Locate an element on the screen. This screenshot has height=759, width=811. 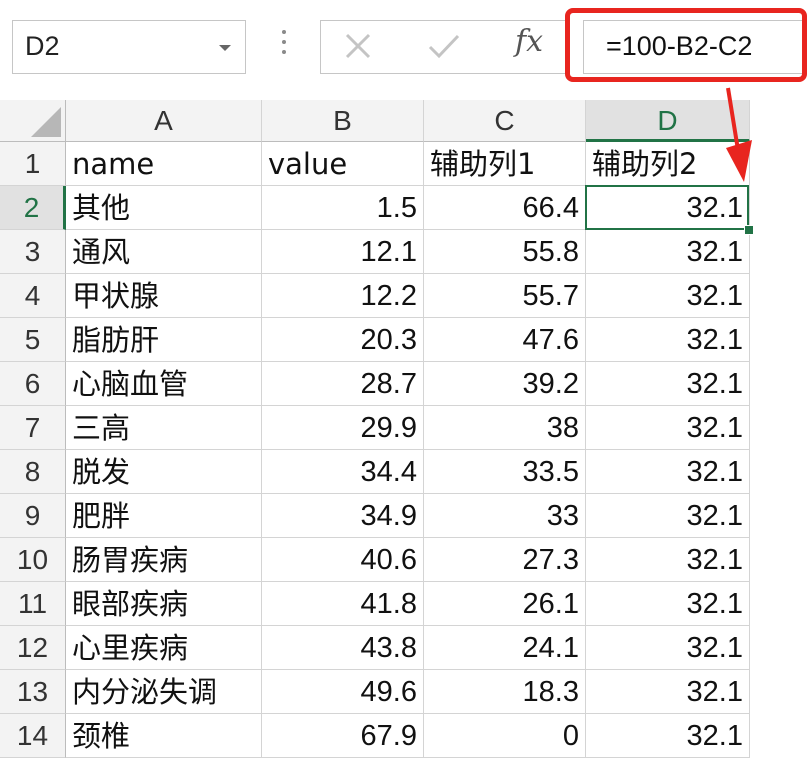
row-header-3: 3 is located at coordinates (33, 252).